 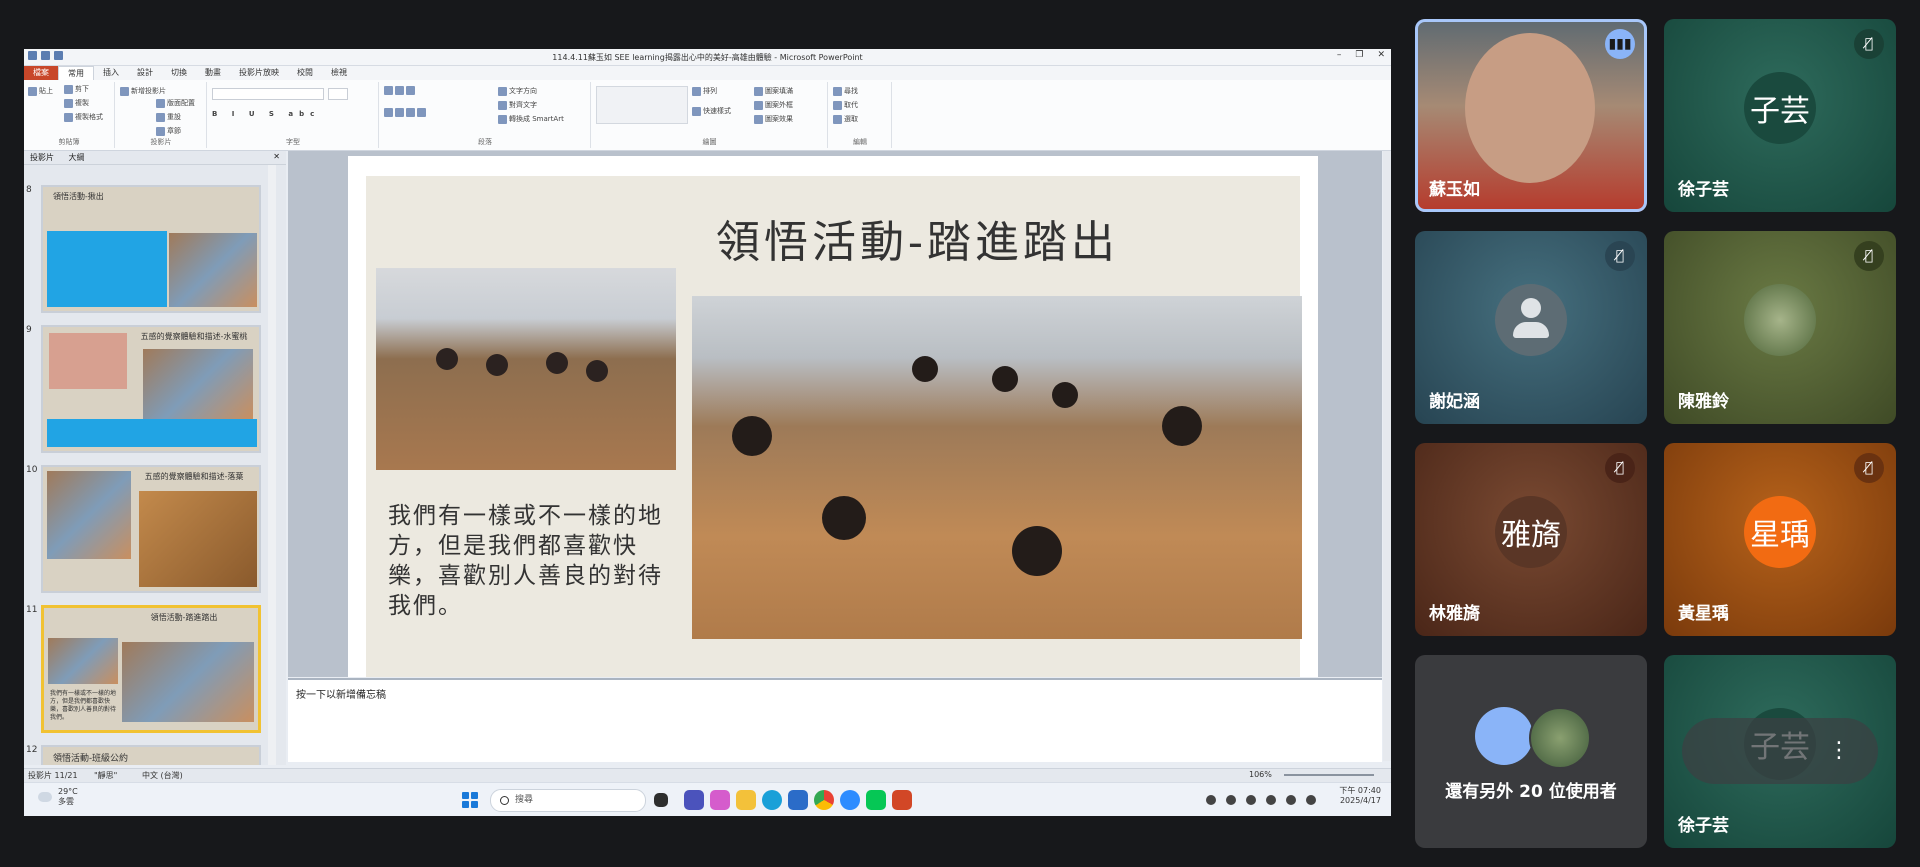 What do you see at coordinates (1780, 539) in the screenshot?
I see `participant-tile: 星瑀 🎙̸ 黃星瑀` at bounding box center [1780, 539].